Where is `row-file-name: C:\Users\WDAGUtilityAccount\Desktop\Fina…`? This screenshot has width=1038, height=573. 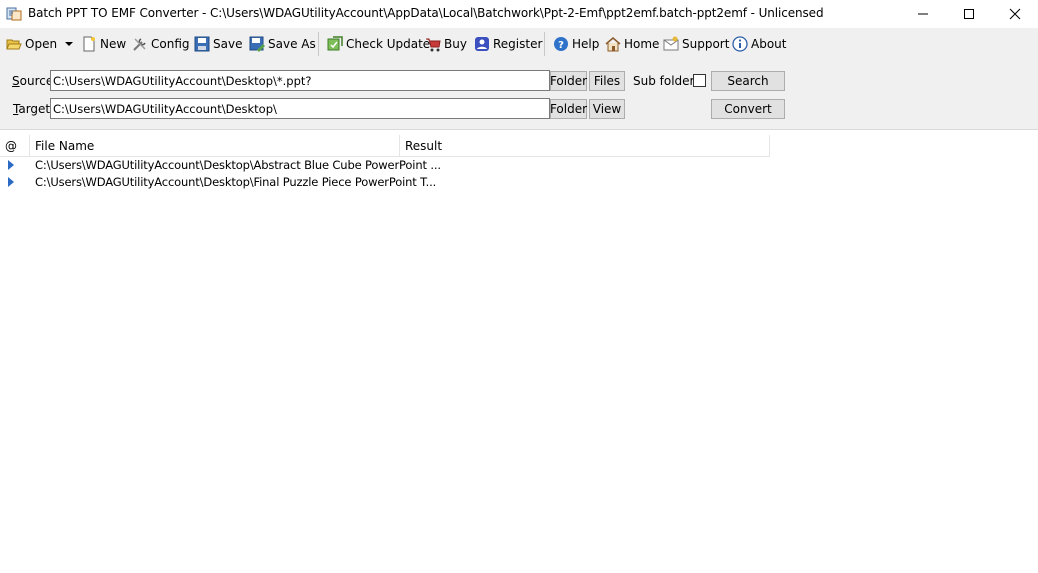 row-file-name: C:\Users\WDAGUtilityAccount\Desktop\Fina… is located at coordinates (236, 182).